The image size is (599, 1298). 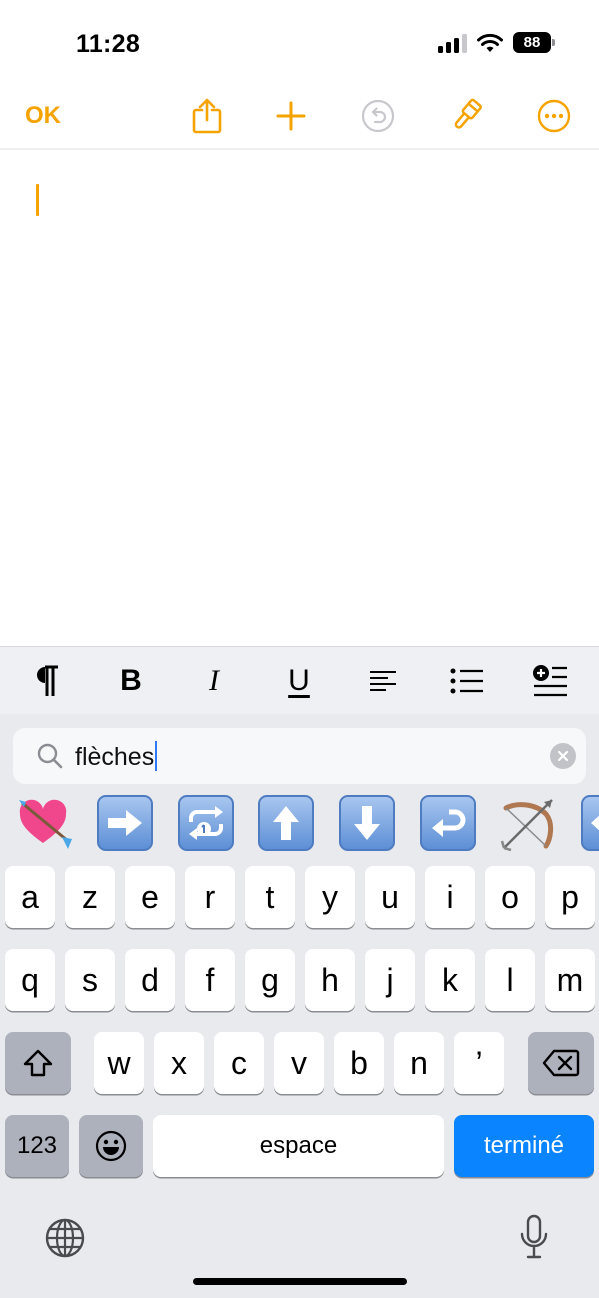 I want to click on bow-and-arrow-icon, so click(x=527, y=825).